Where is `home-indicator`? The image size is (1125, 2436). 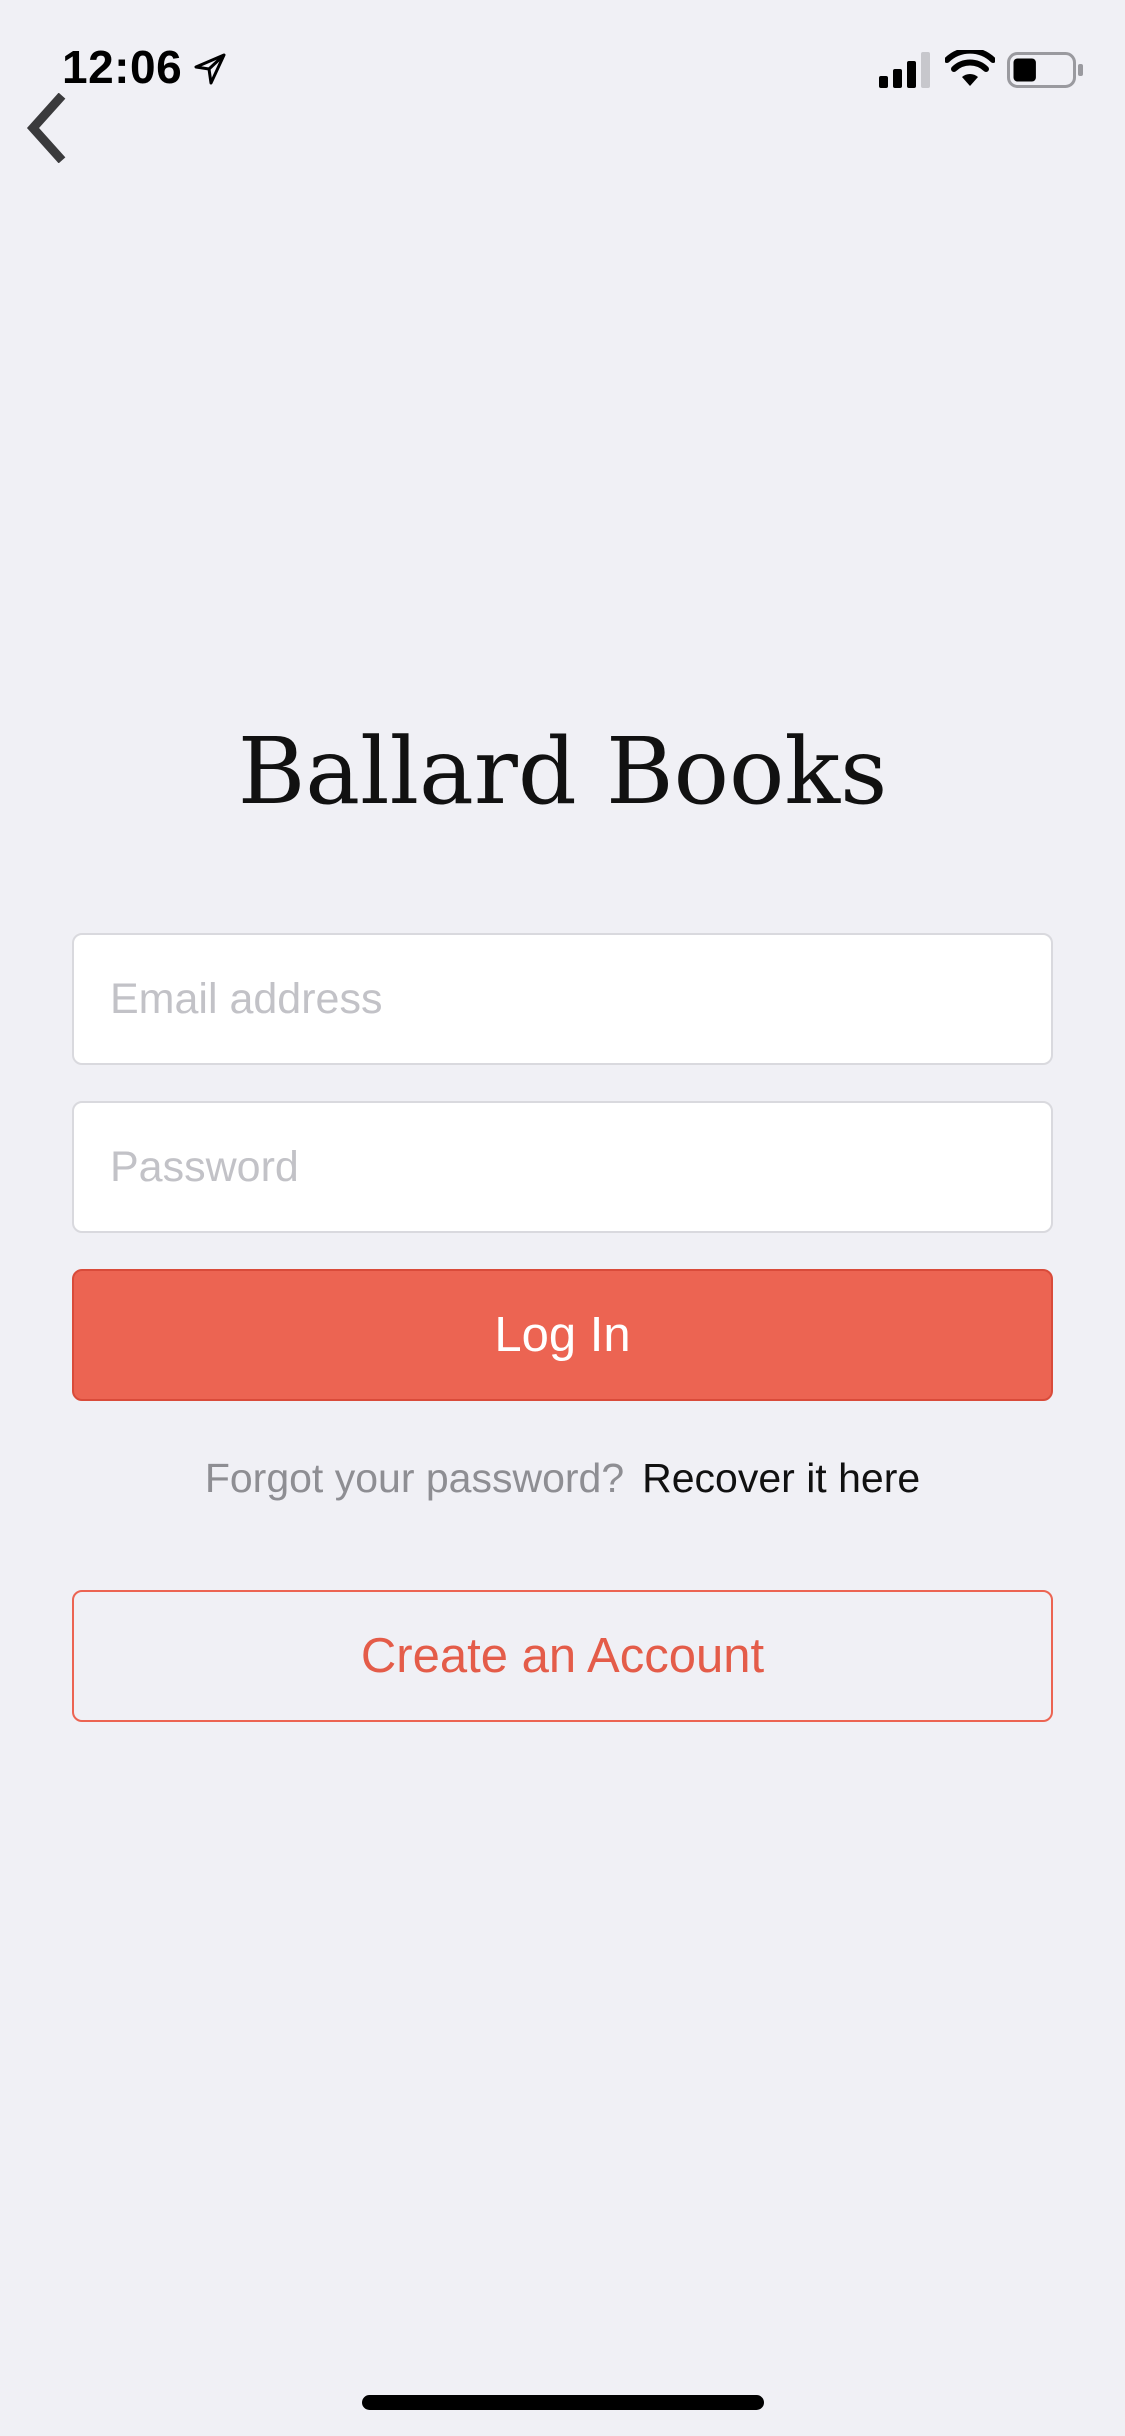 home-indicator is located at coordinates (563, 2402).